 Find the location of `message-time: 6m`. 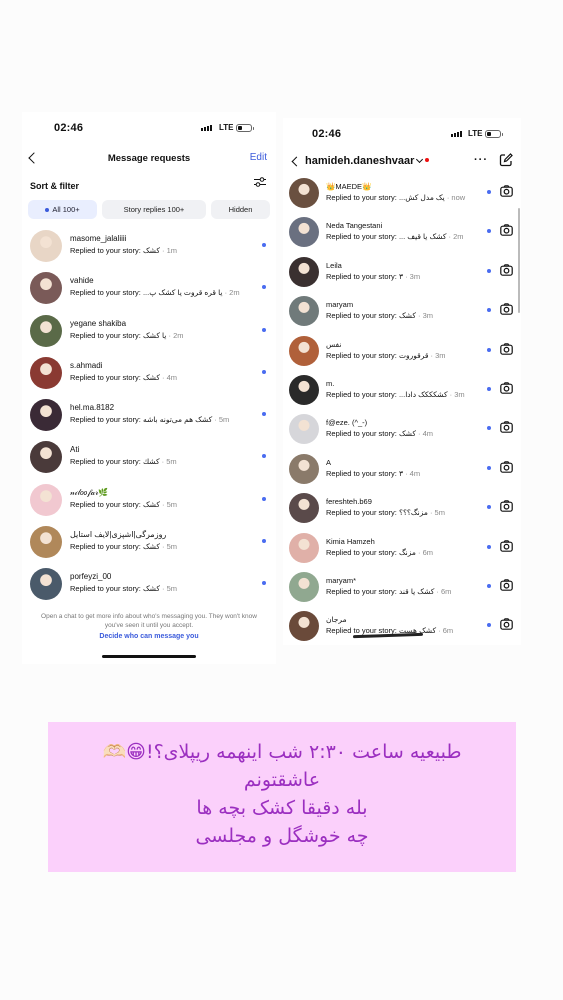

message-time: 6m is located at coordinates (448, 631).